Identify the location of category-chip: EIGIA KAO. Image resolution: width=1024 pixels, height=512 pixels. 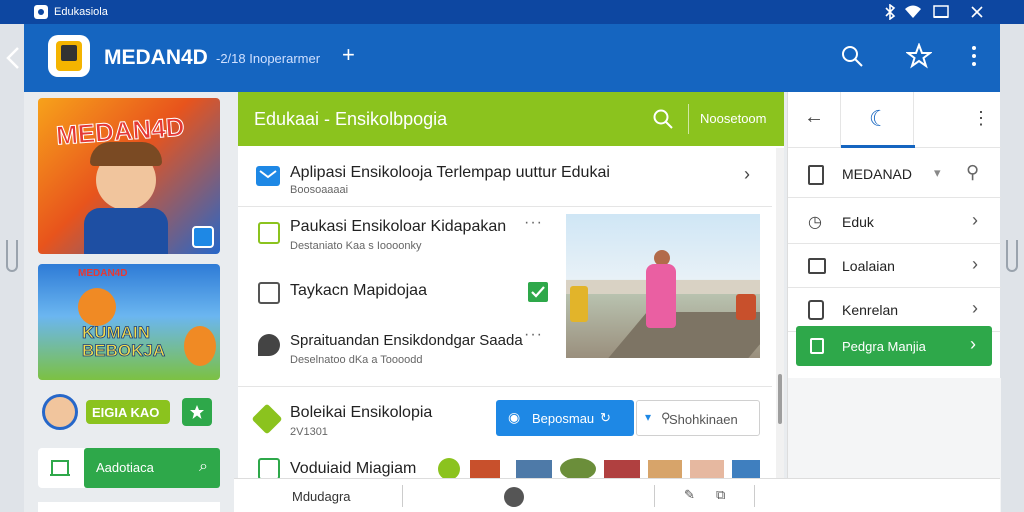
(128, 412).